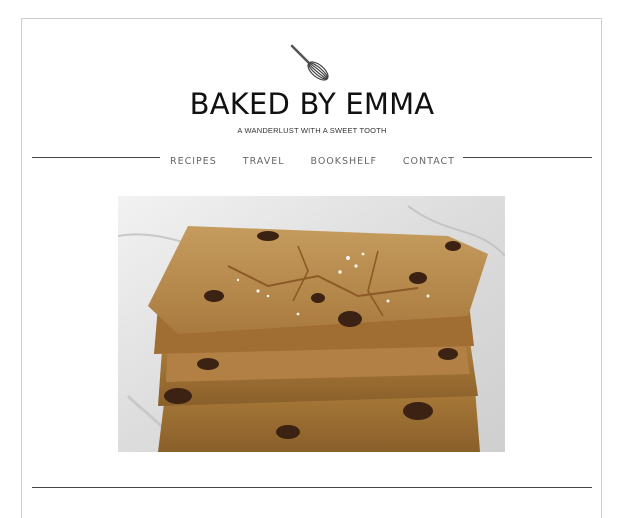  What do you see at coordinates (527, 157) in the screenshot?
I see `nav-divider-right` at bounding box center [527, 157].